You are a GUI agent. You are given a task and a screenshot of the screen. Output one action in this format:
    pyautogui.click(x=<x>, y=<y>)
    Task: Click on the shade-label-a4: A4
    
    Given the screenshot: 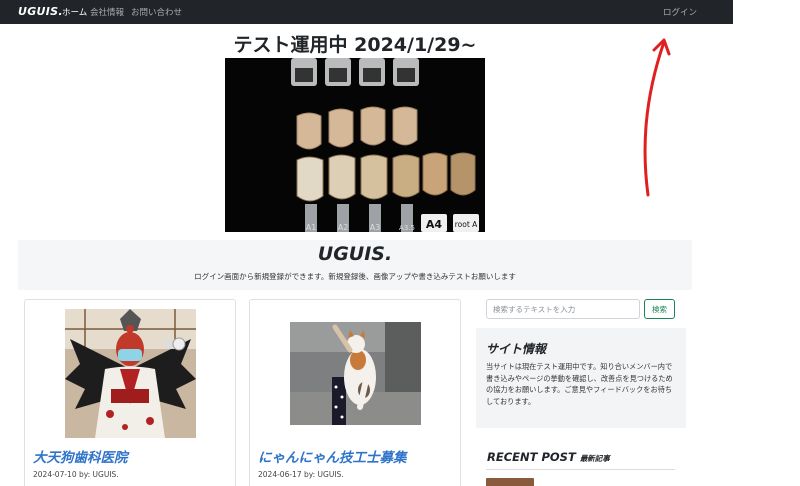 What is the action you would take?
    pyautogui.click(x=434, y=224)
    